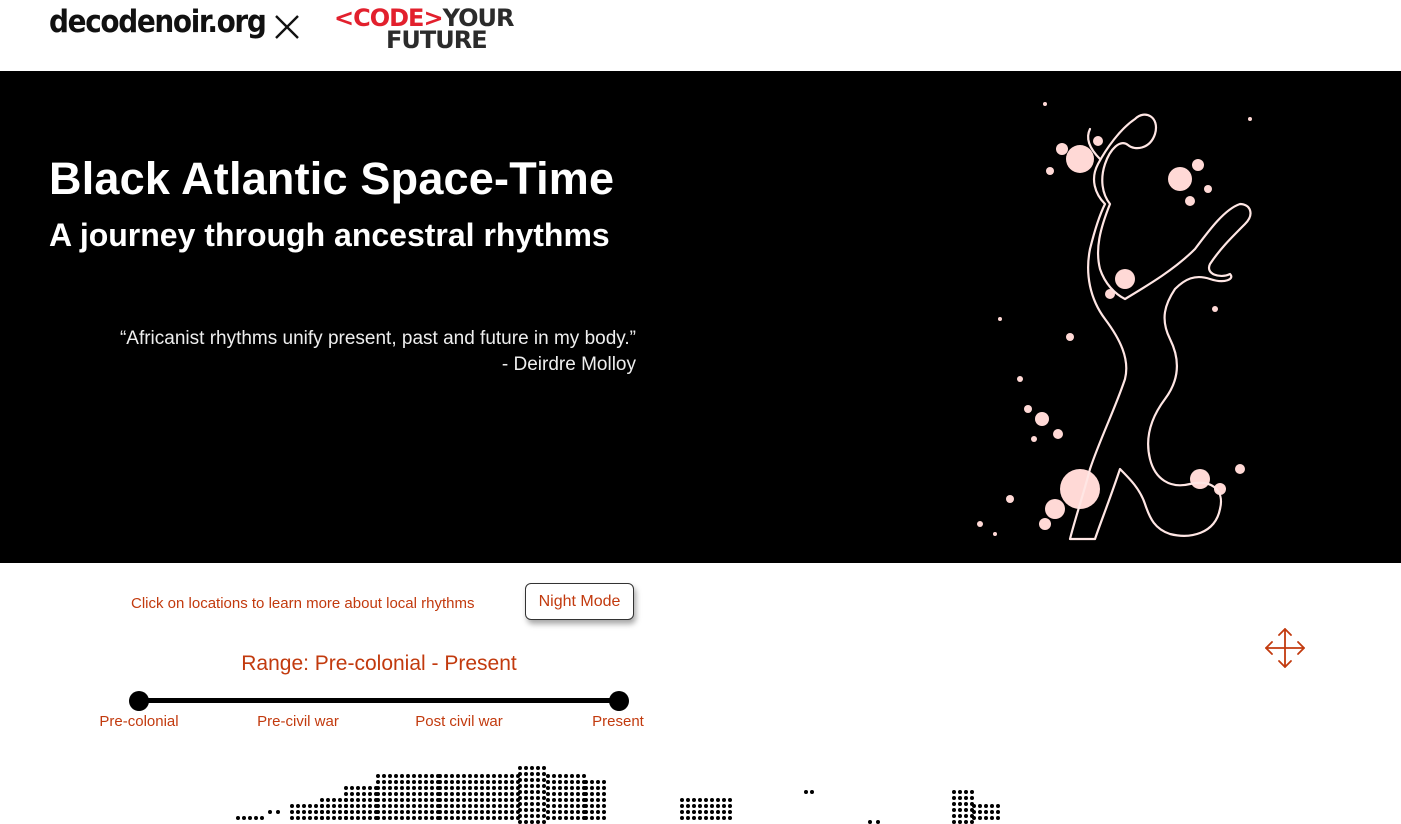  I want to click on brand-logo-text: decodenoir.org, so click(158, 22).